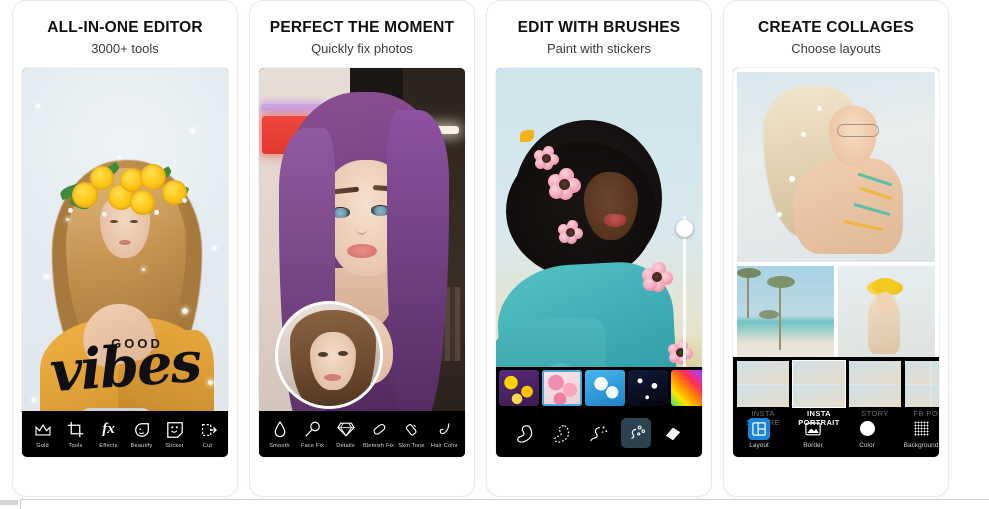 The image size is (989, 509). I want to click on border-image-icon, so click(813, 429).